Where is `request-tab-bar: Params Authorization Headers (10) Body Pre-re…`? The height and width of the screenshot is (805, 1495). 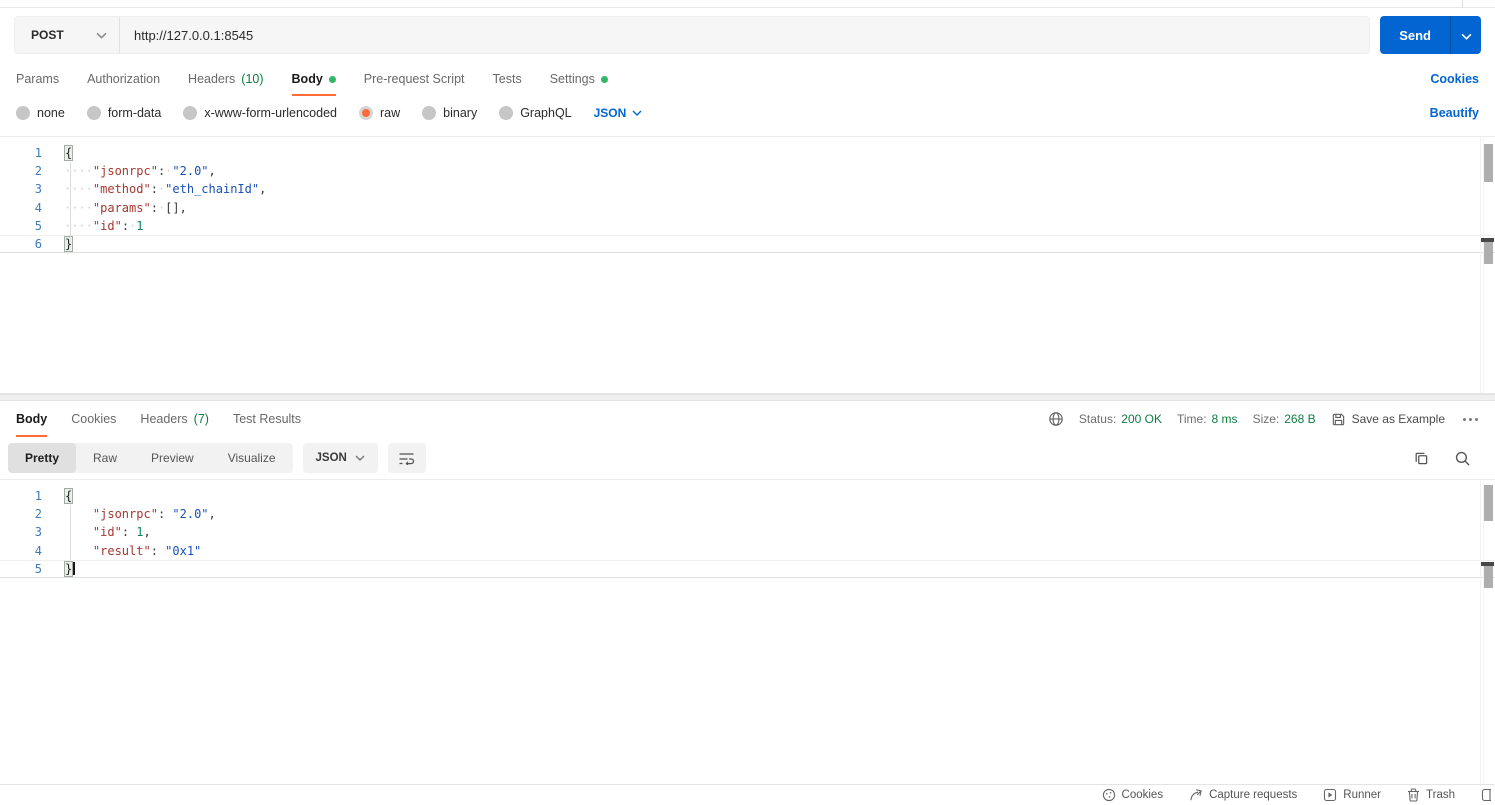
request-tab-bar: Params Authorization Headers (10) Body Pre-re… is located at coordinates (747, 79).